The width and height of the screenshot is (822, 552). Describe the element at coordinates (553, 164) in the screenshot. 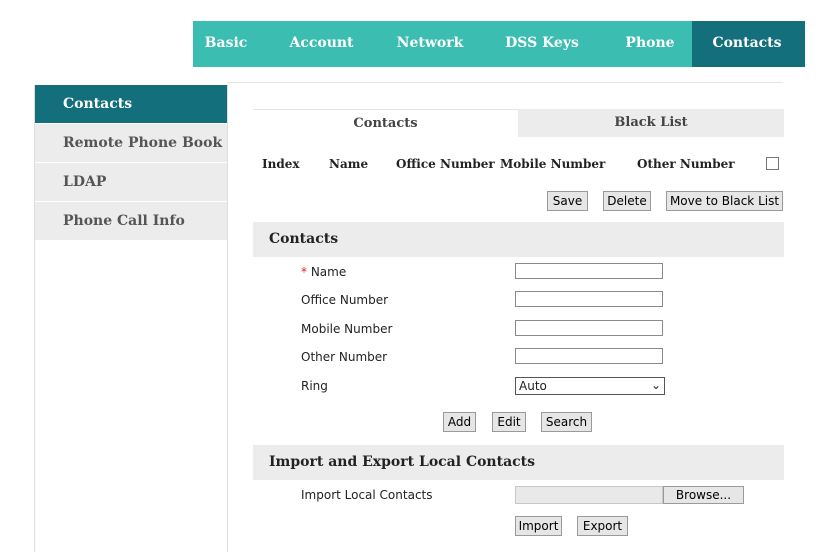

I see `col-header-mobile-number: Mobile Number` at that location.